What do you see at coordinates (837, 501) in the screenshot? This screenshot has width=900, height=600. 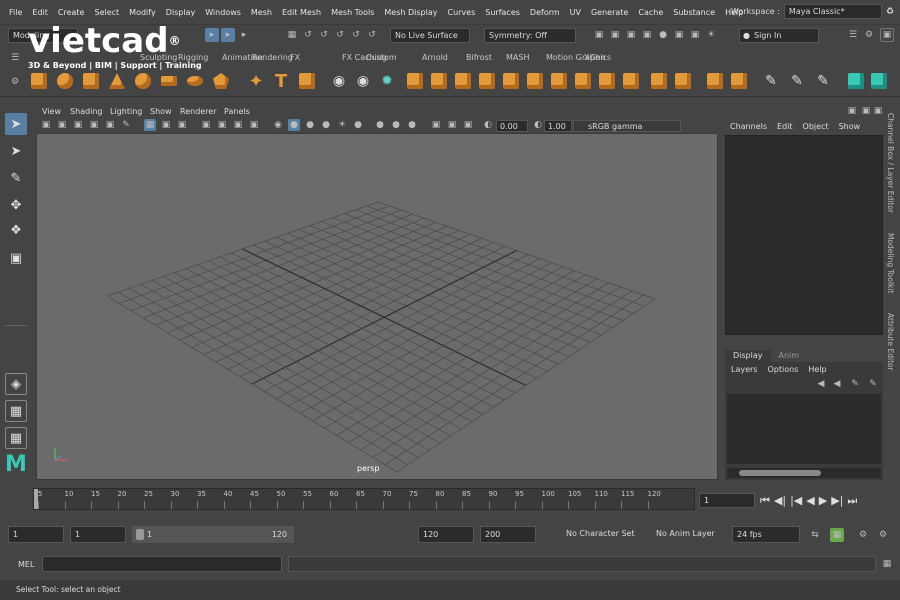 I see `step-forward-icon: ▶|` at bounding box center [837, 501].